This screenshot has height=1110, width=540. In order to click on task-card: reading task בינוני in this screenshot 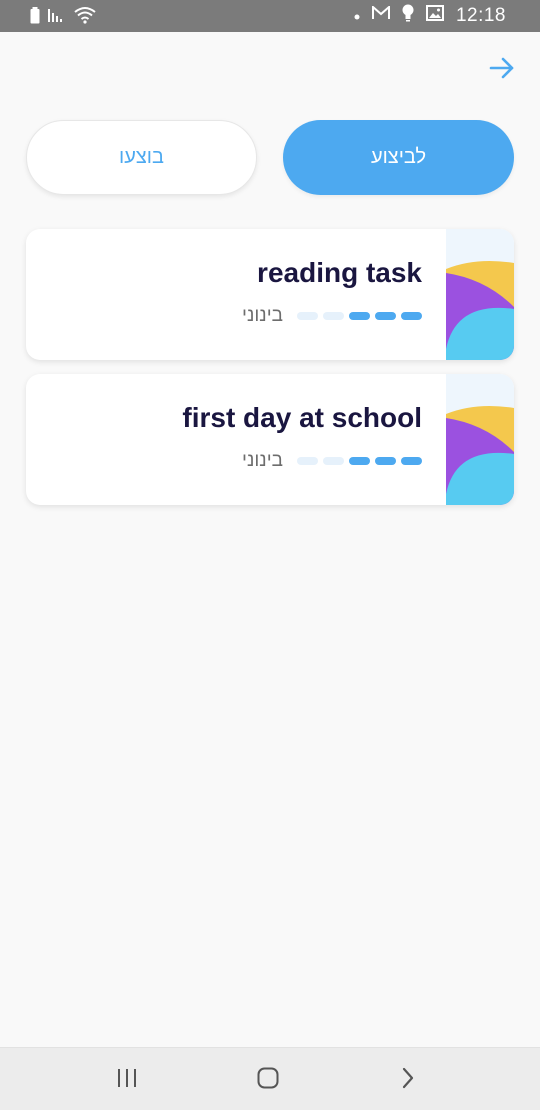, I will do `click(270, 294)`.